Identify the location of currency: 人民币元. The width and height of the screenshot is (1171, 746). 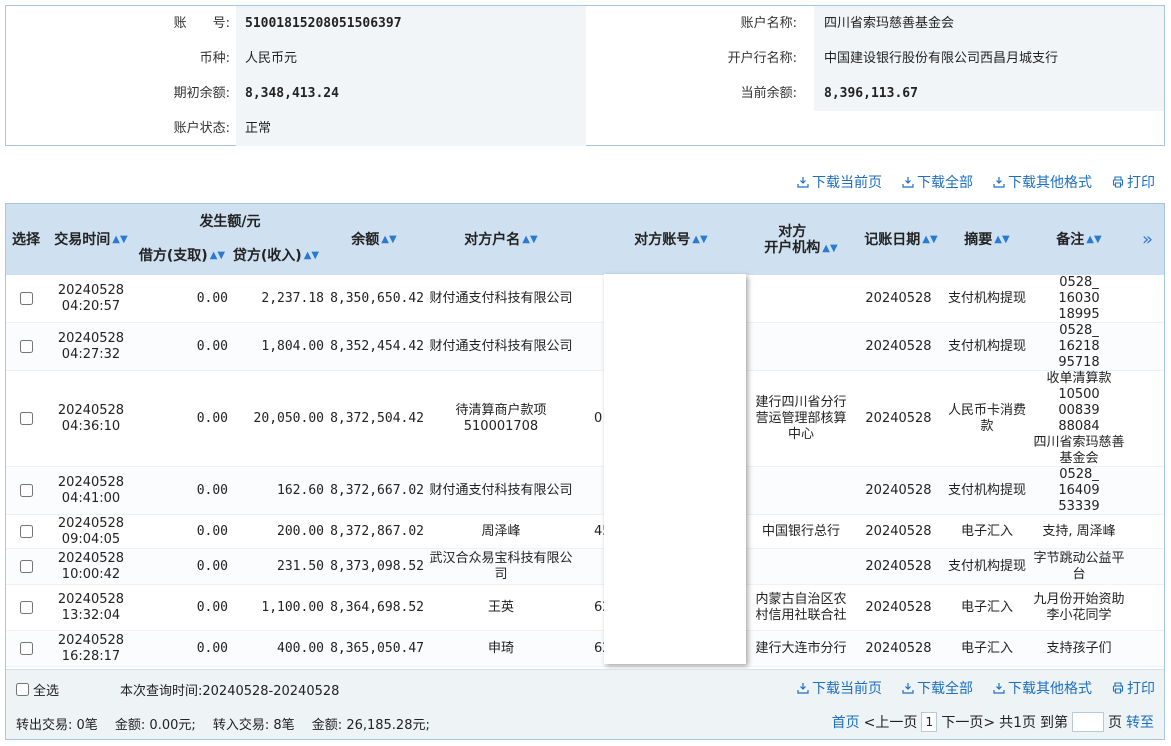
(411, 58).